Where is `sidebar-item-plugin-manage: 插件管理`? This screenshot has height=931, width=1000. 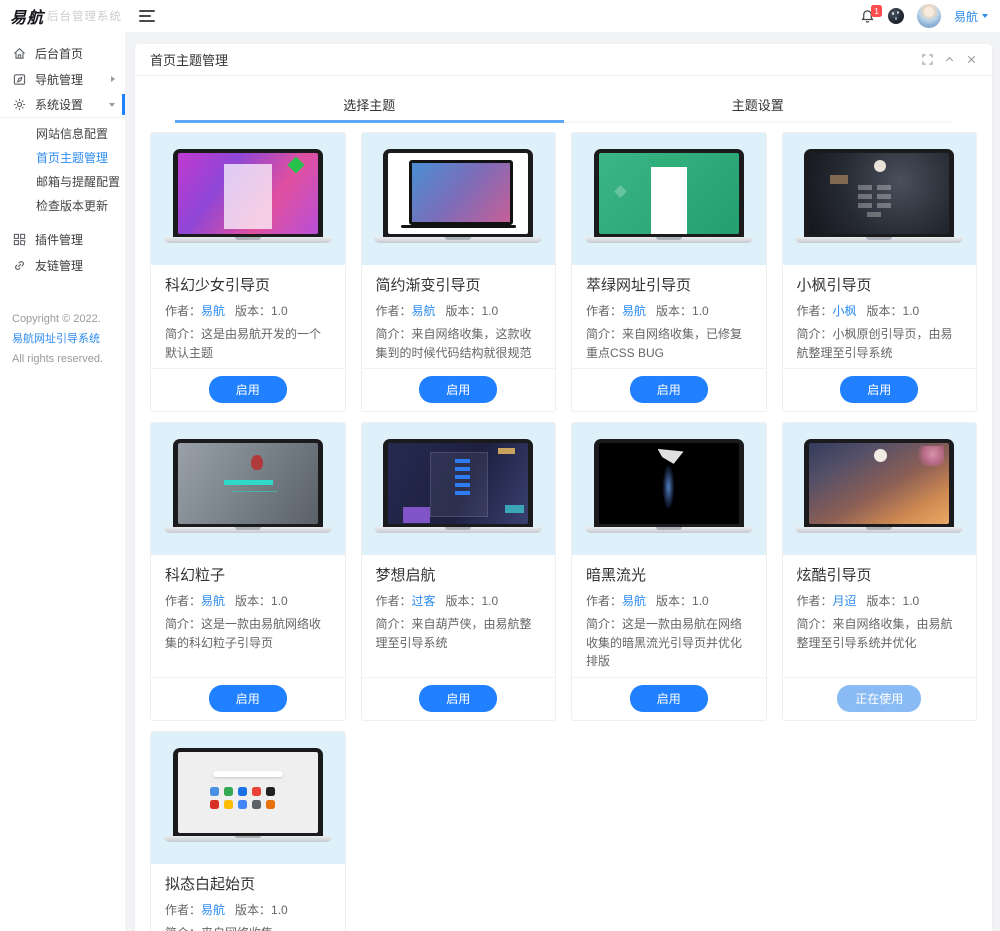
sidebar-item-plugin-manage: 插件管理 is located at coordinates (62, 239).